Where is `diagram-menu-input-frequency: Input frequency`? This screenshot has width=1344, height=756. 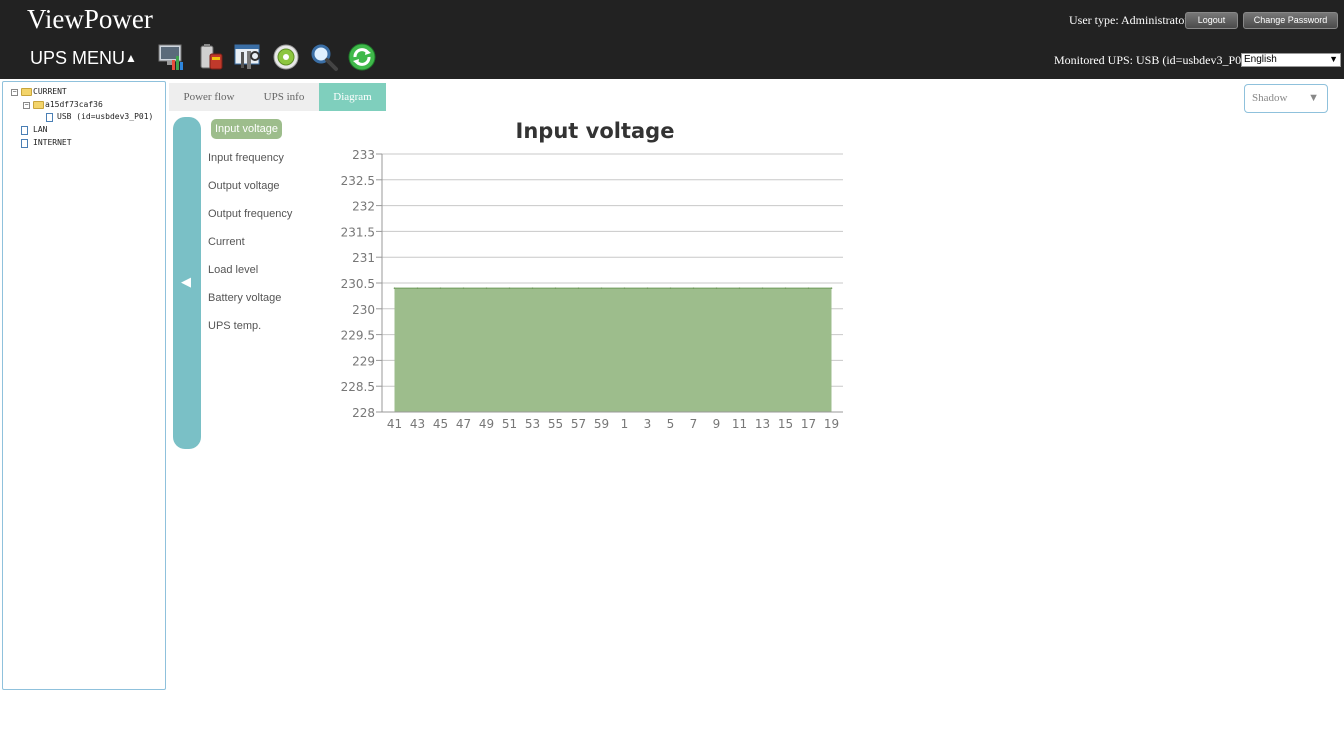 diagram-menu-input-frequency: Input frequency is located at coordinates (246, 158).